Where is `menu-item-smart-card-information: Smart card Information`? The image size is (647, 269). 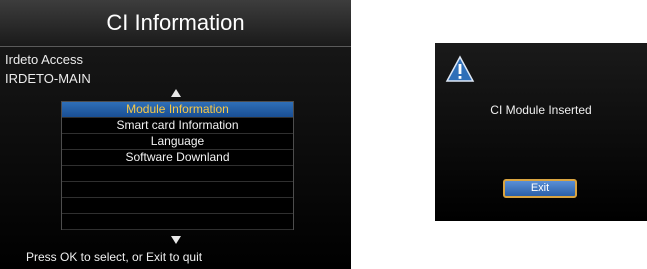 menu-item-smart-card-information: Smart card Information is located at coordinates (177, 126).